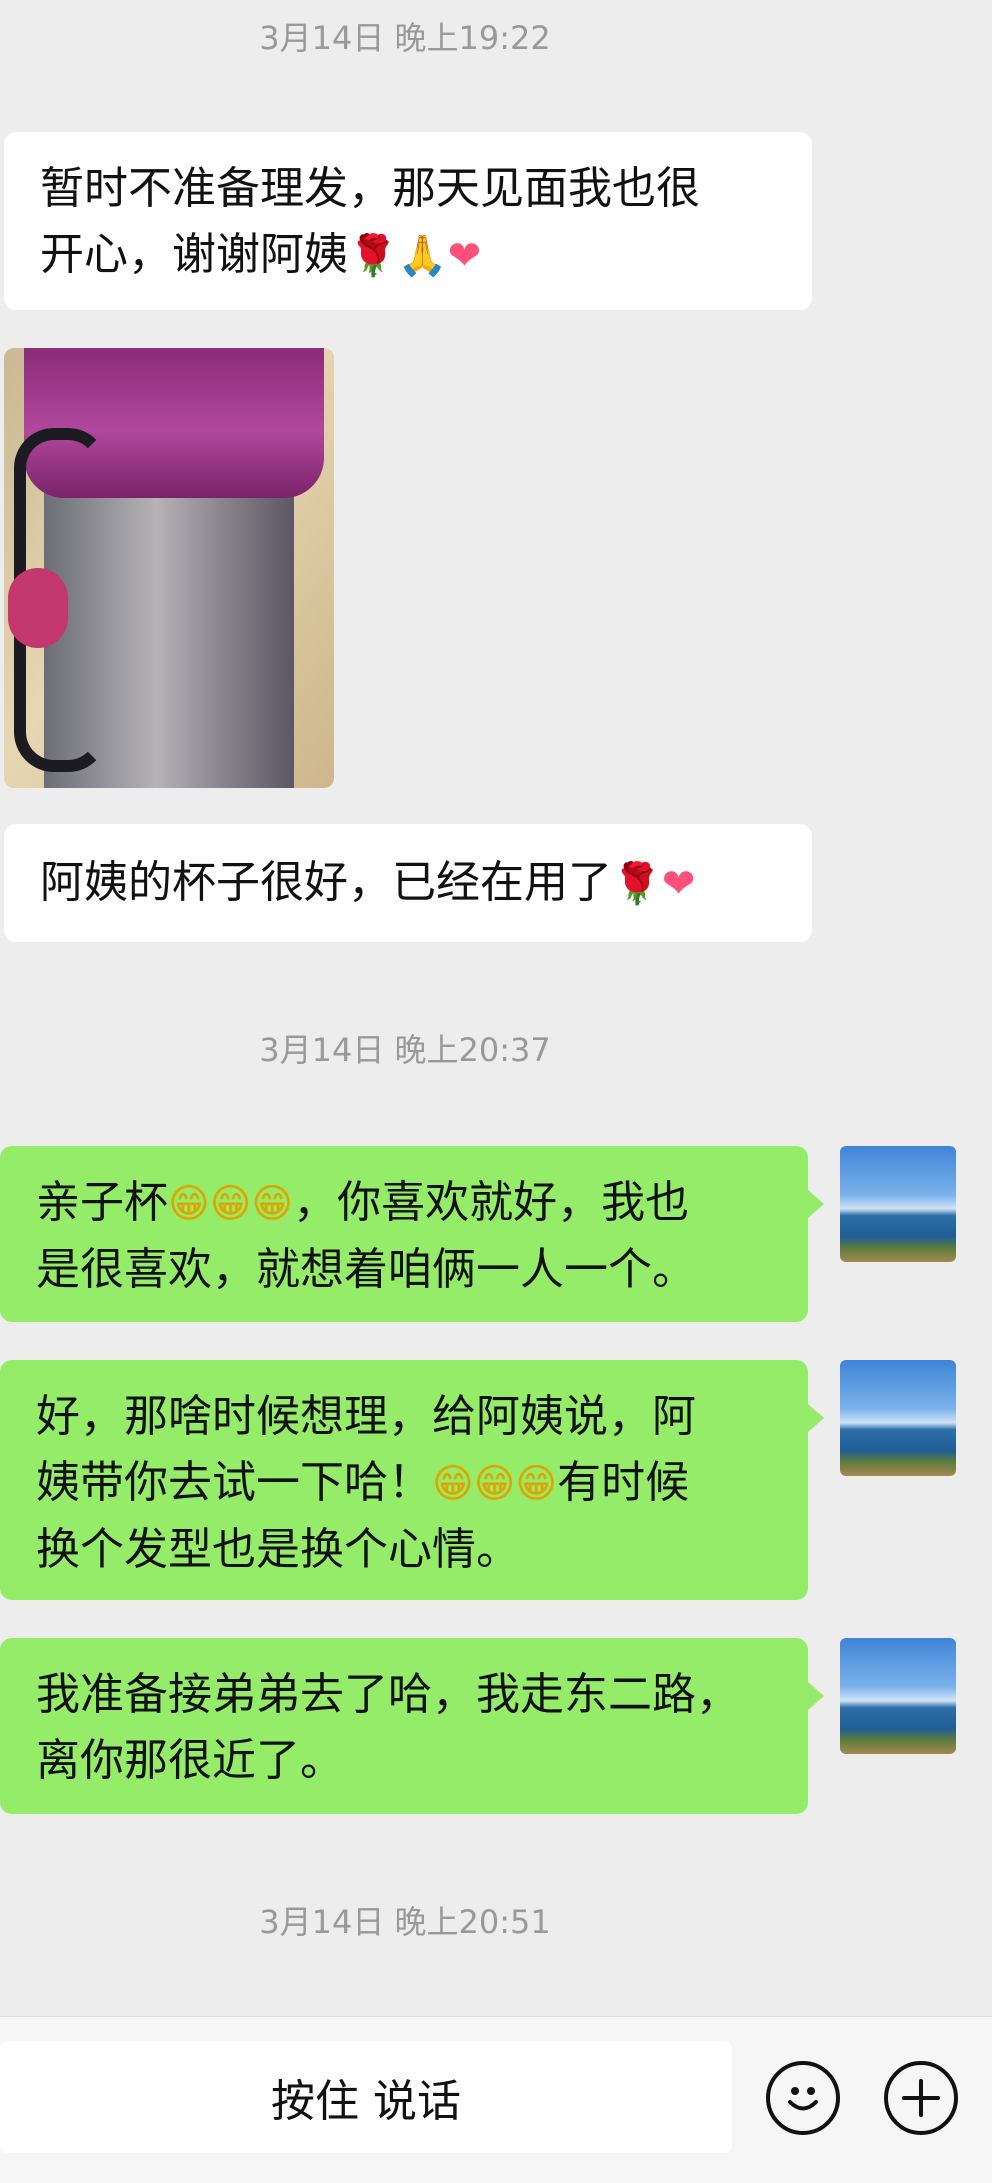 The image size is (992, 2183). I want to click on pray-icon: 🙏, so click(422, 256).